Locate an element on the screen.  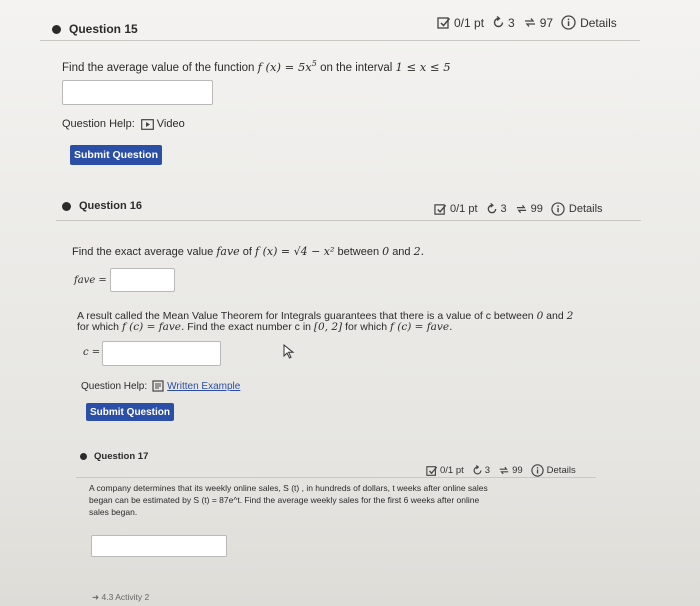
q16-info-icon is located at coordinates (558, 209).